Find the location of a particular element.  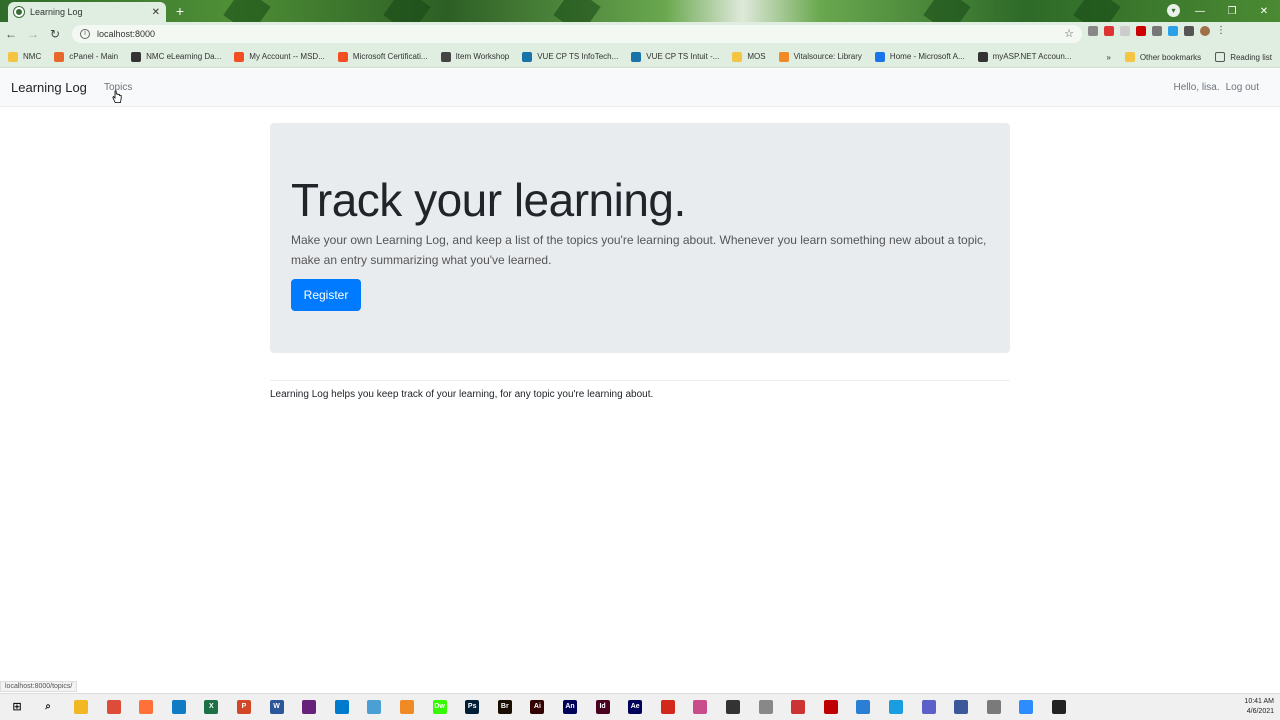

restore-icon: ❐ is located at coordinates (1232, 11).